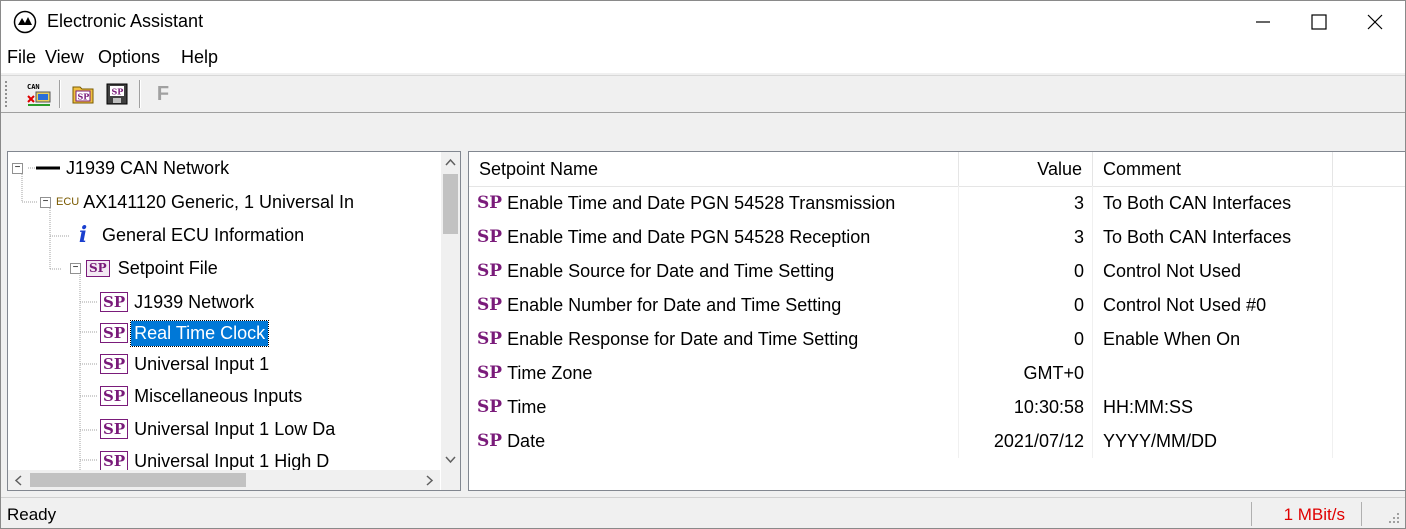 Image resolution: width=1406 pixels, height=529 pixels. I want to click on flash-button: F, so click(163, 94).